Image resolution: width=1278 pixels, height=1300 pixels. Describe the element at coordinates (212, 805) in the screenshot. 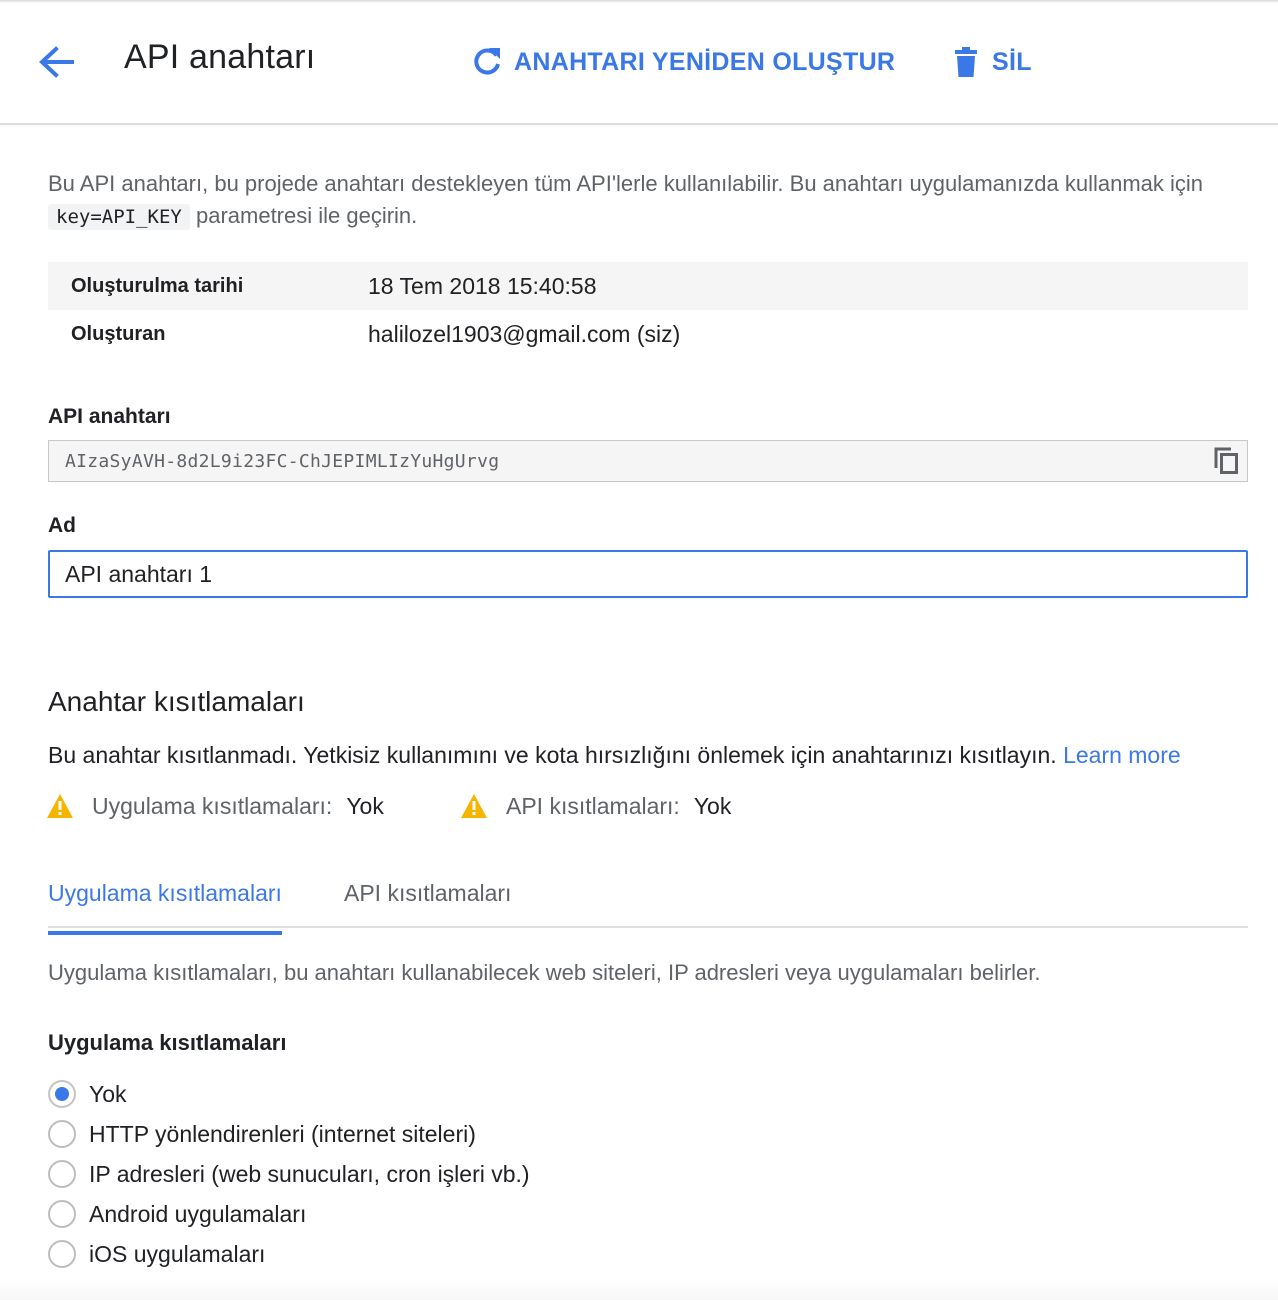

I see `app-restriction-label: Uygulama kısıtlamaları:` at that location.